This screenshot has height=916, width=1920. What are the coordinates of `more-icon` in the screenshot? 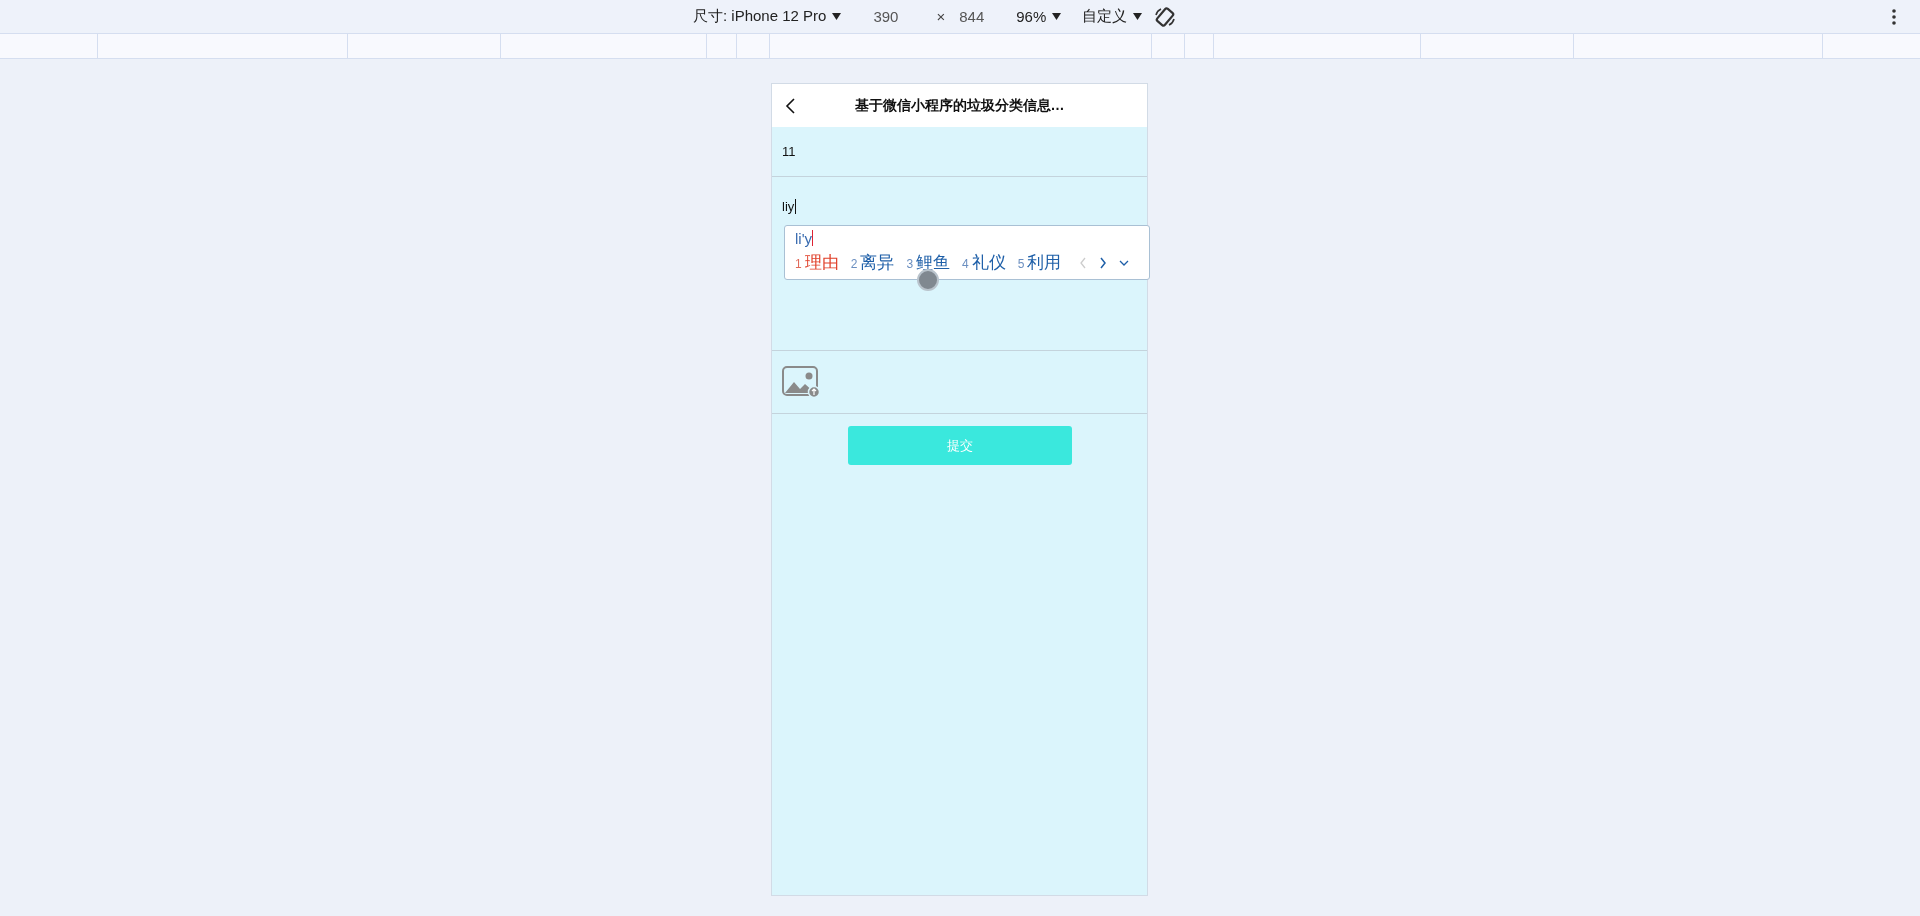 It's located at (1894, 17).